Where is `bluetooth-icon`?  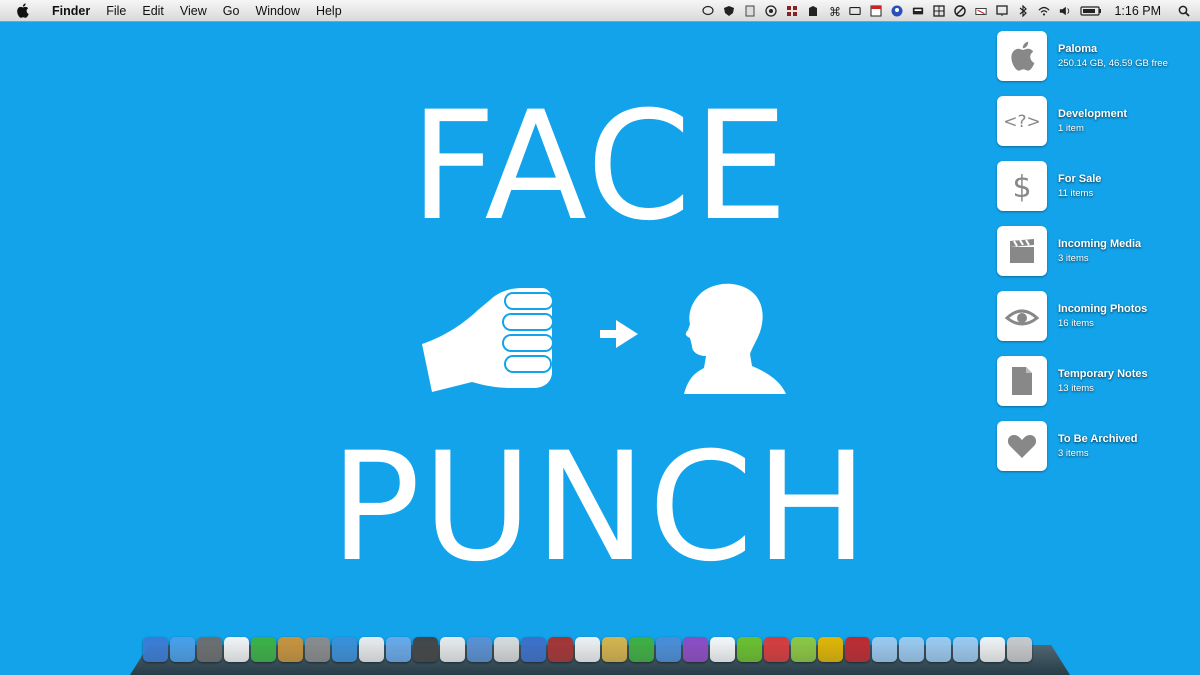
bluetooth-icon is located at coordinates (1023, 10).